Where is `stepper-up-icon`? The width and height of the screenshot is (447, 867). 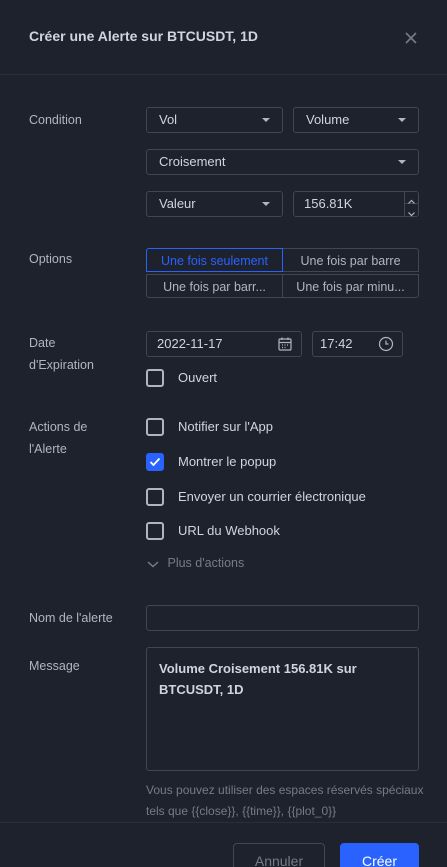 stepper-up-icon is located at coordinates (411, 198).